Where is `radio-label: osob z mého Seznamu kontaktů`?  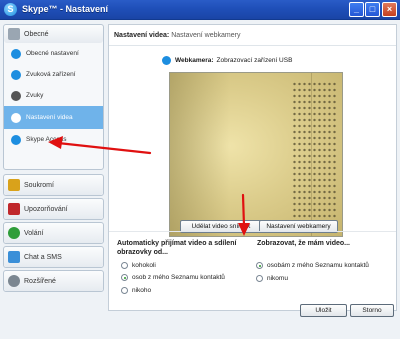
radio-label: osob z mého Seznamu kontaktů is located at coordinates (178, 277).